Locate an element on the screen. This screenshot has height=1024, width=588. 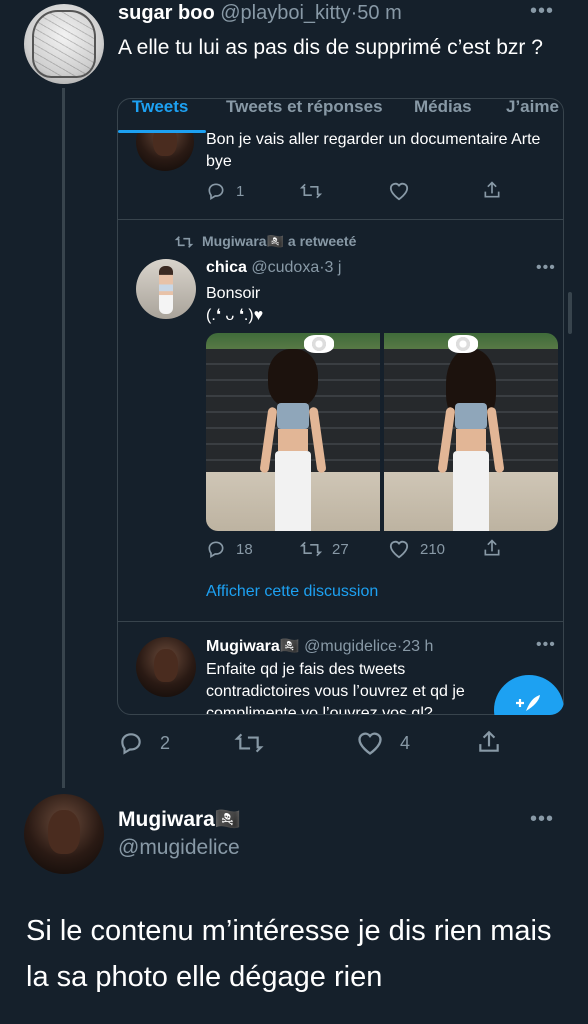
tab-tweets-replies: Tweets et réponses is located at coordinates (304, 108).